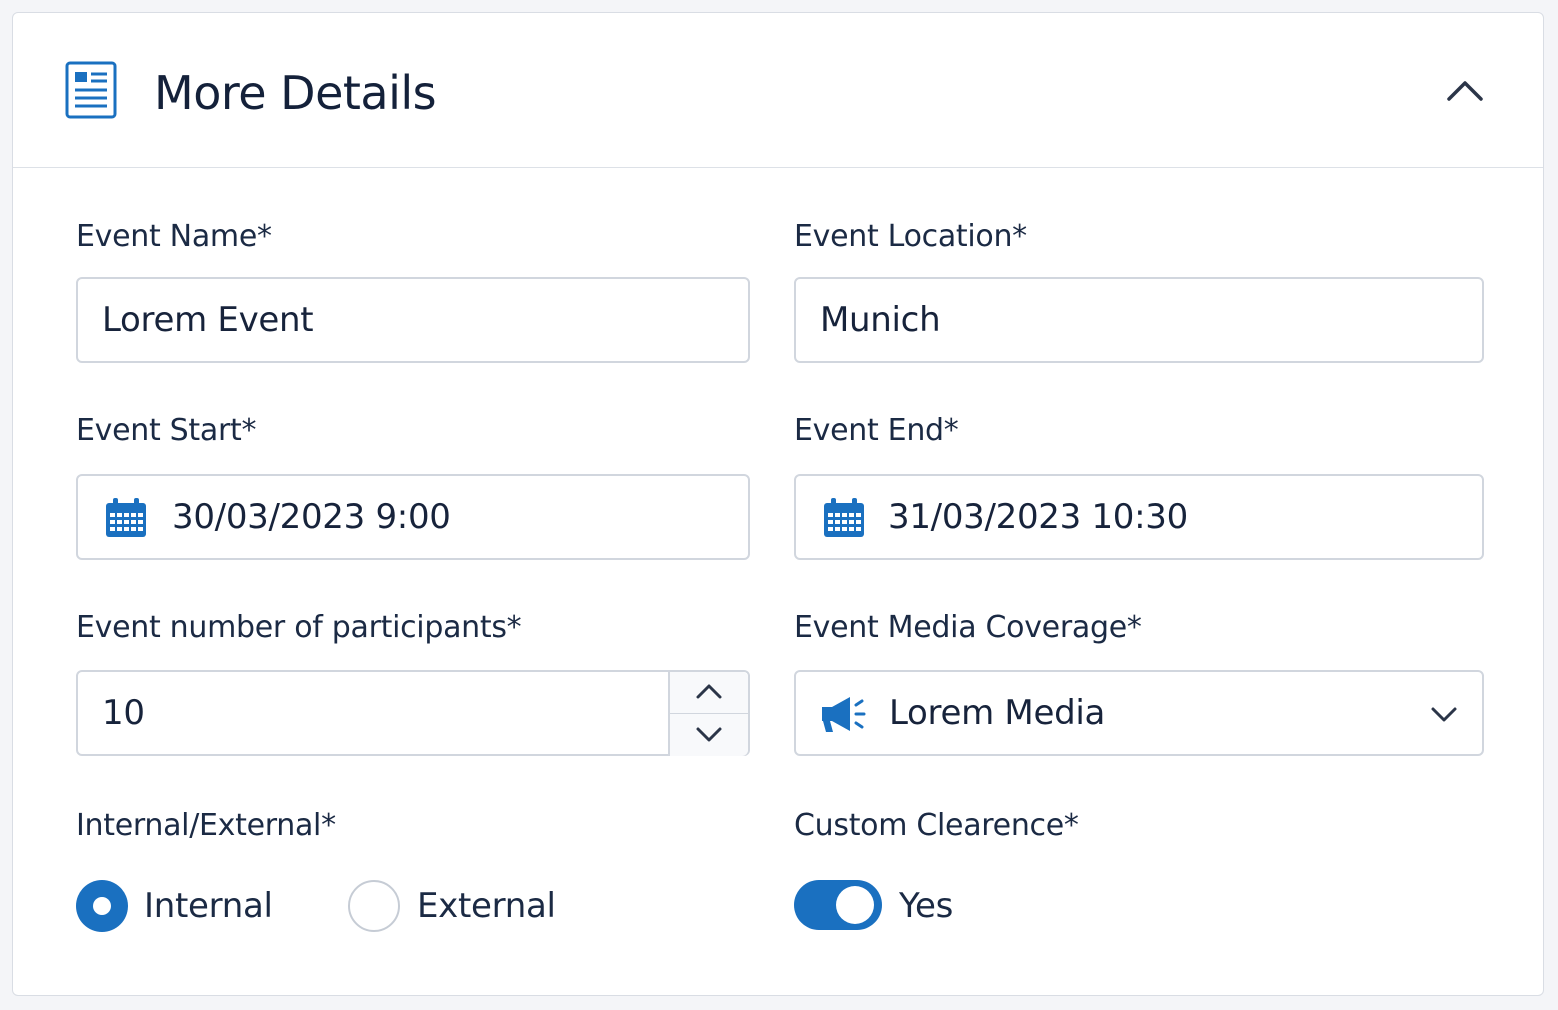 This screenshot has height=1010, width=1558. Describe the element at coordinates (91, 90) in the screenshot. I see `document-list-icon` at that location.